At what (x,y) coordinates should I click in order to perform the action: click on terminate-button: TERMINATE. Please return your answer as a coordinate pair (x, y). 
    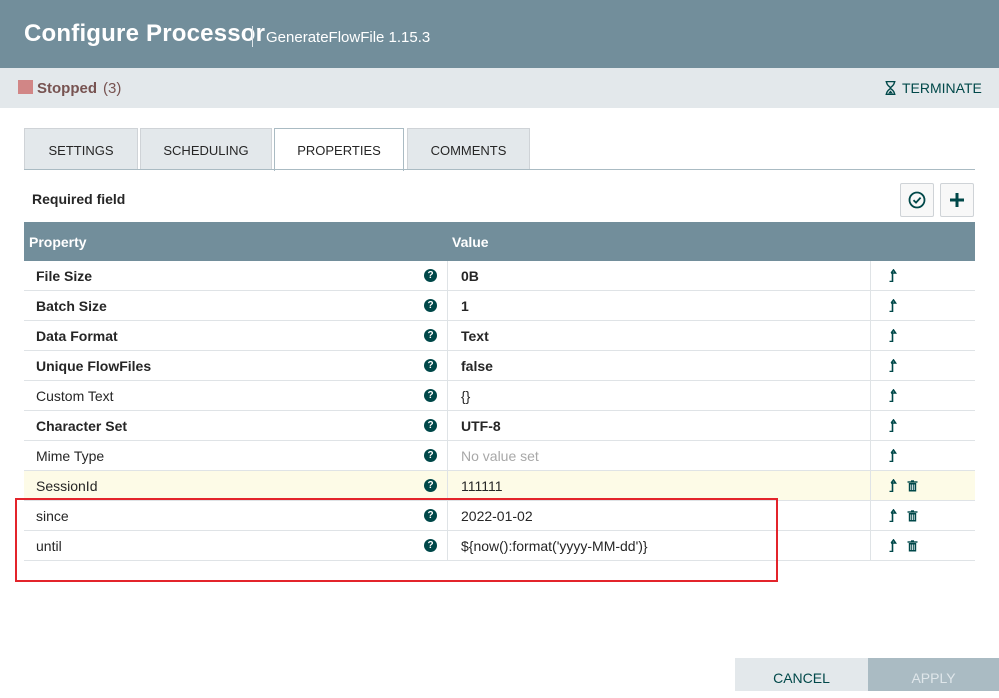
    Looking at the image, I should click on (933, 88).